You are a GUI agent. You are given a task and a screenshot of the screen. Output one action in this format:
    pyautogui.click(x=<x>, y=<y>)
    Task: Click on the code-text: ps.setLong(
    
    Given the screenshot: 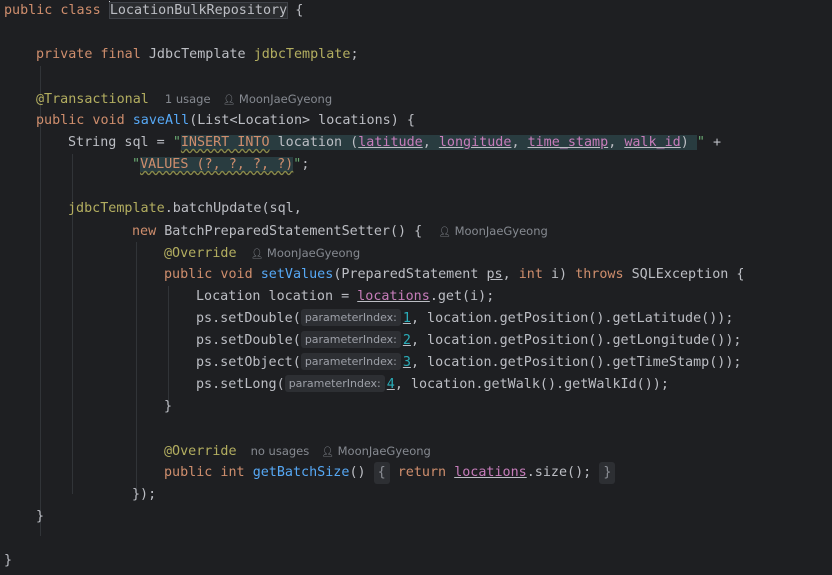 What is the action you would take?
    pyautogui.click(x=240, y=384)
    